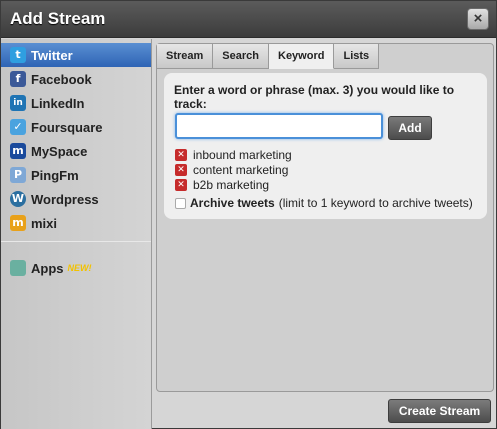  I want to click on dialog-title: Add Stream, so click(58, 18).